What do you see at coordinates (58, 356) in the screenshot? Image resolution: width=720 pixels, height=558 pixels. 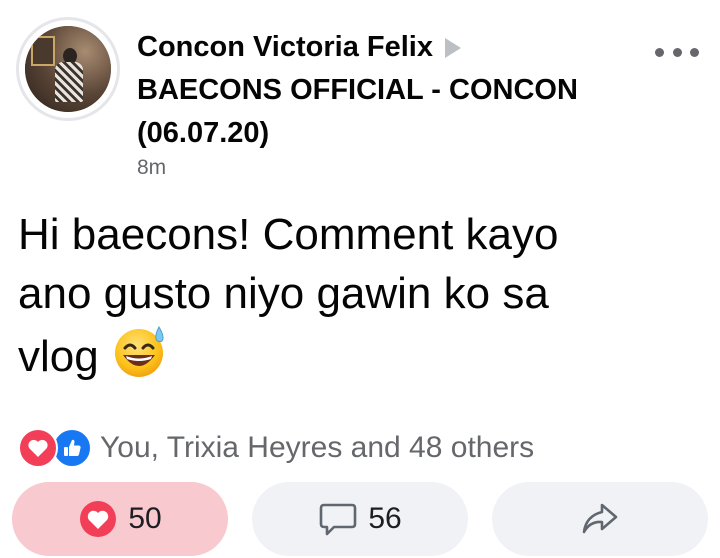 I see `post-text-line: vlog` at bounding box center [58, 356].